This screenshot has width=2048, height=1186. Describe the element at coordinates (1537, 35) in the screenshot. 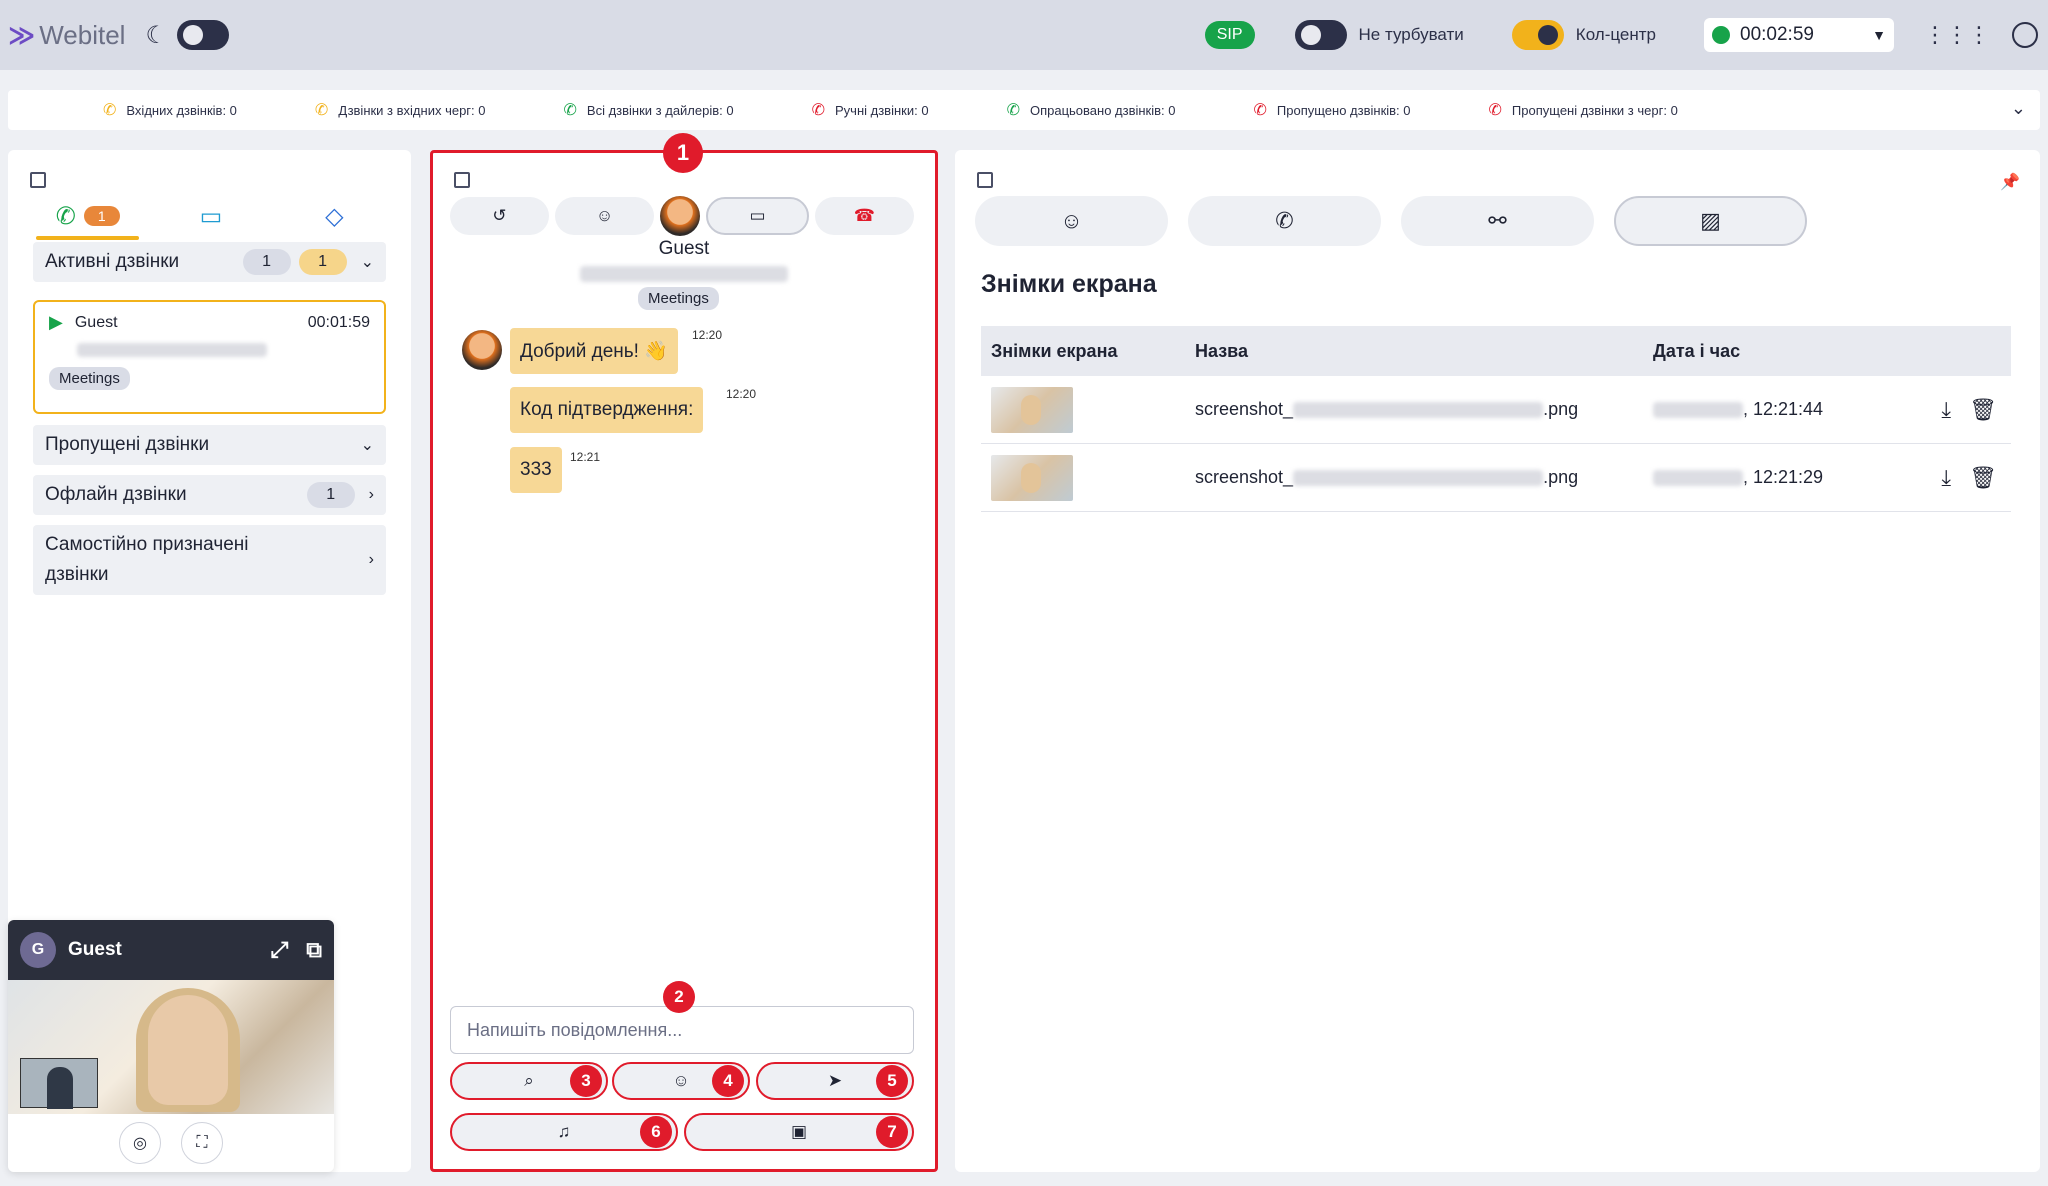

I see `callcenter-toggle` at that location.